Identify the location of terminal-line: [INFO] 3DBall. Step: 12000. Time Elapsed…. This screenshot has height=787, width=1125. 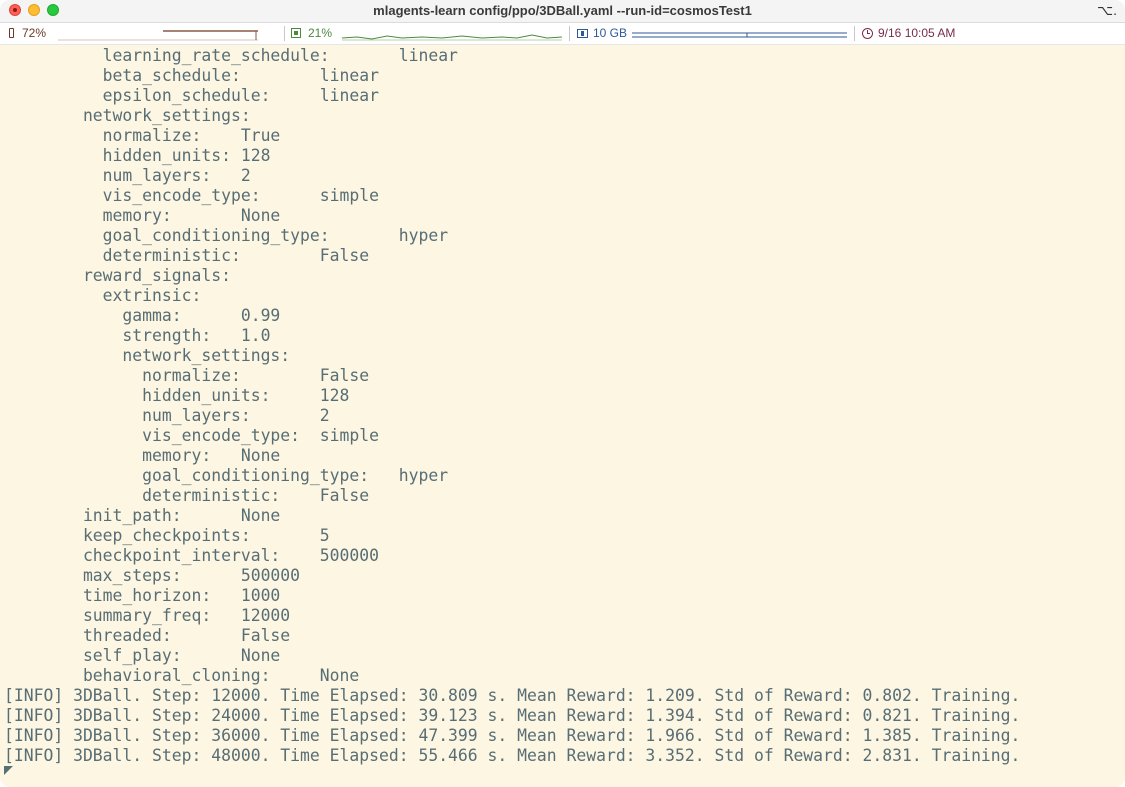
(512, 695).